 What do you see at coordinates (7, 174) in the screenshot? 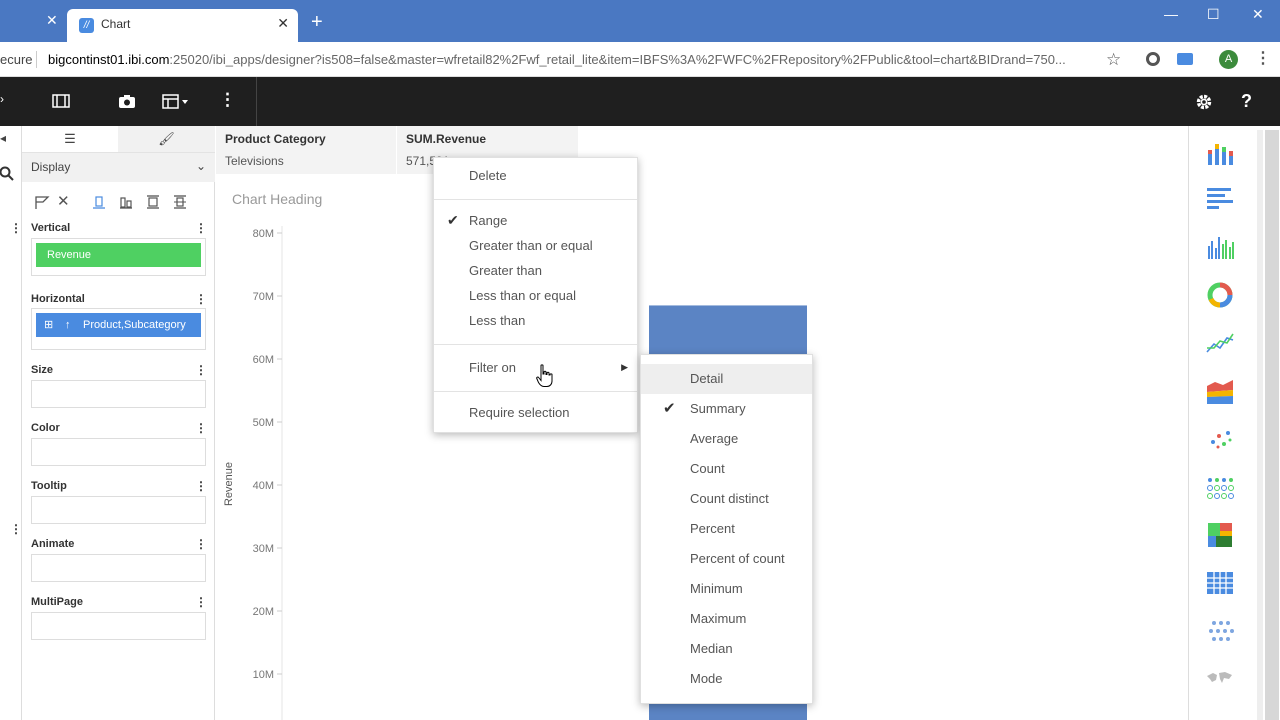
I see `search-icon` at bounding box center [7, 174].